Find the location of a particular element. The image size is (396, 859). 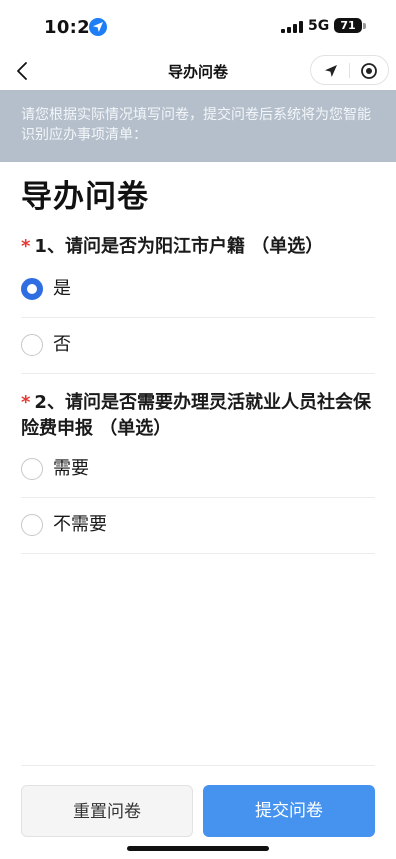

q2-option-not-need: 不需要 is located at coordinates (198, 526).